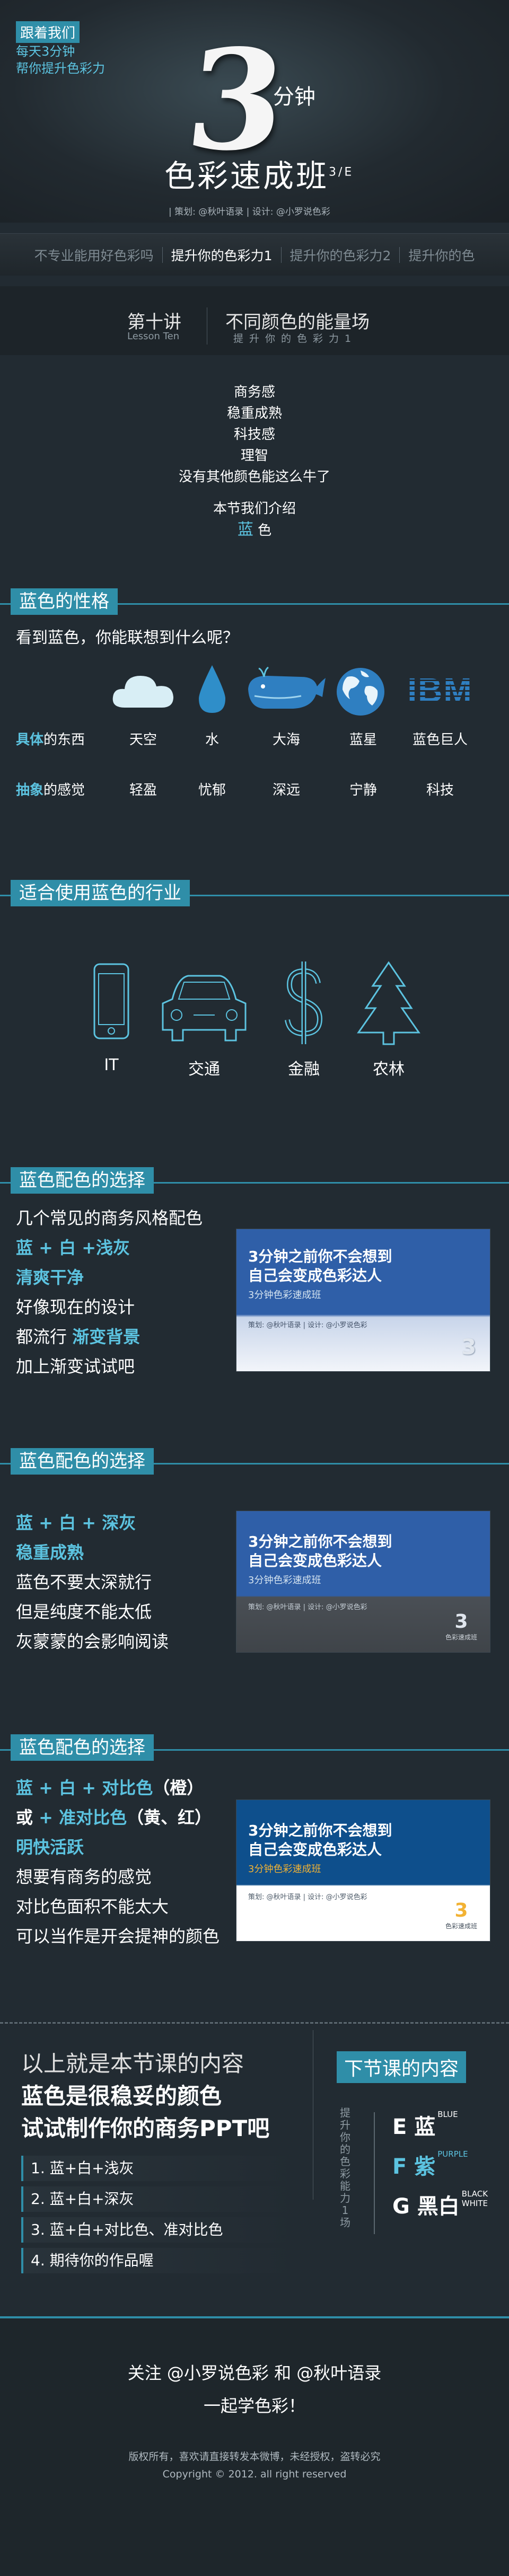 This screenshot has width=509, height=2576. Describe the element at coordinates (389, 1069) in the screenshot. I see `industry-agriculture: 农林` at that location.